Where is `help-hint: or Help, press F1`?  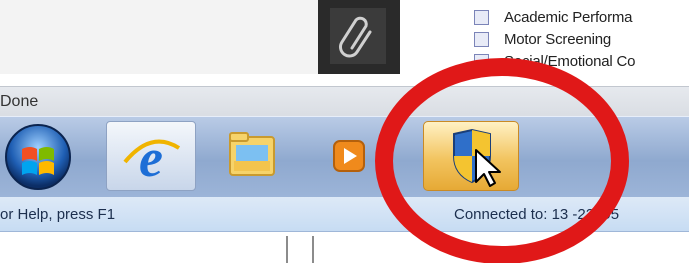
help-hint: or Help, press F1 is located at coordinates (58, 214).